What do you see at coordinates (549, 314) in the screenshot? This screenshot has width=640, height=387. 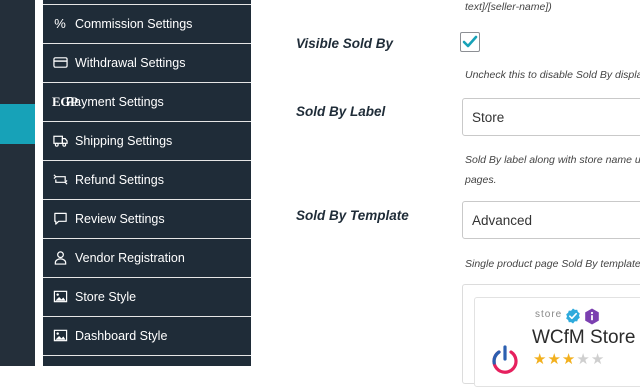 I see `store-tag: store` at bounding box center [549, 314].